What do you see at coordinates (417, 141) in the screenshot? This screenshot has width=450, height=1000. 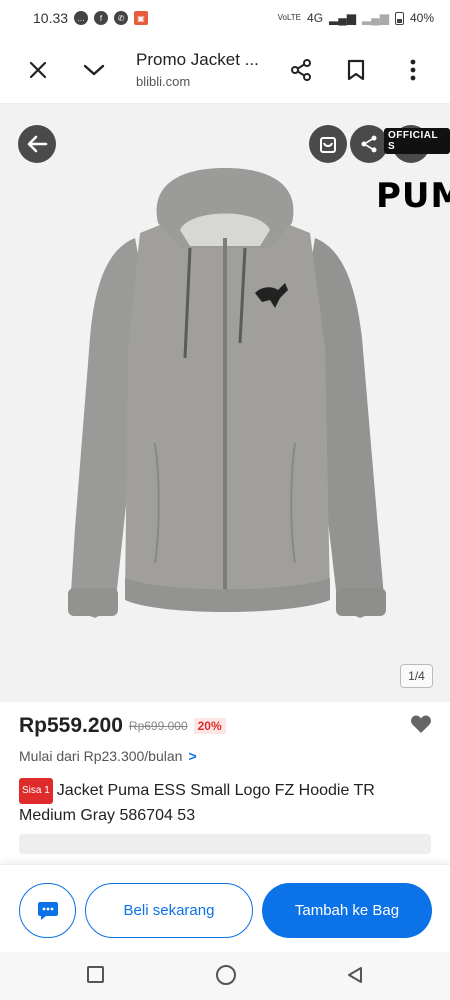 I see `official-store-badge: OFFICIAL S` at bounding box center [417, 141].